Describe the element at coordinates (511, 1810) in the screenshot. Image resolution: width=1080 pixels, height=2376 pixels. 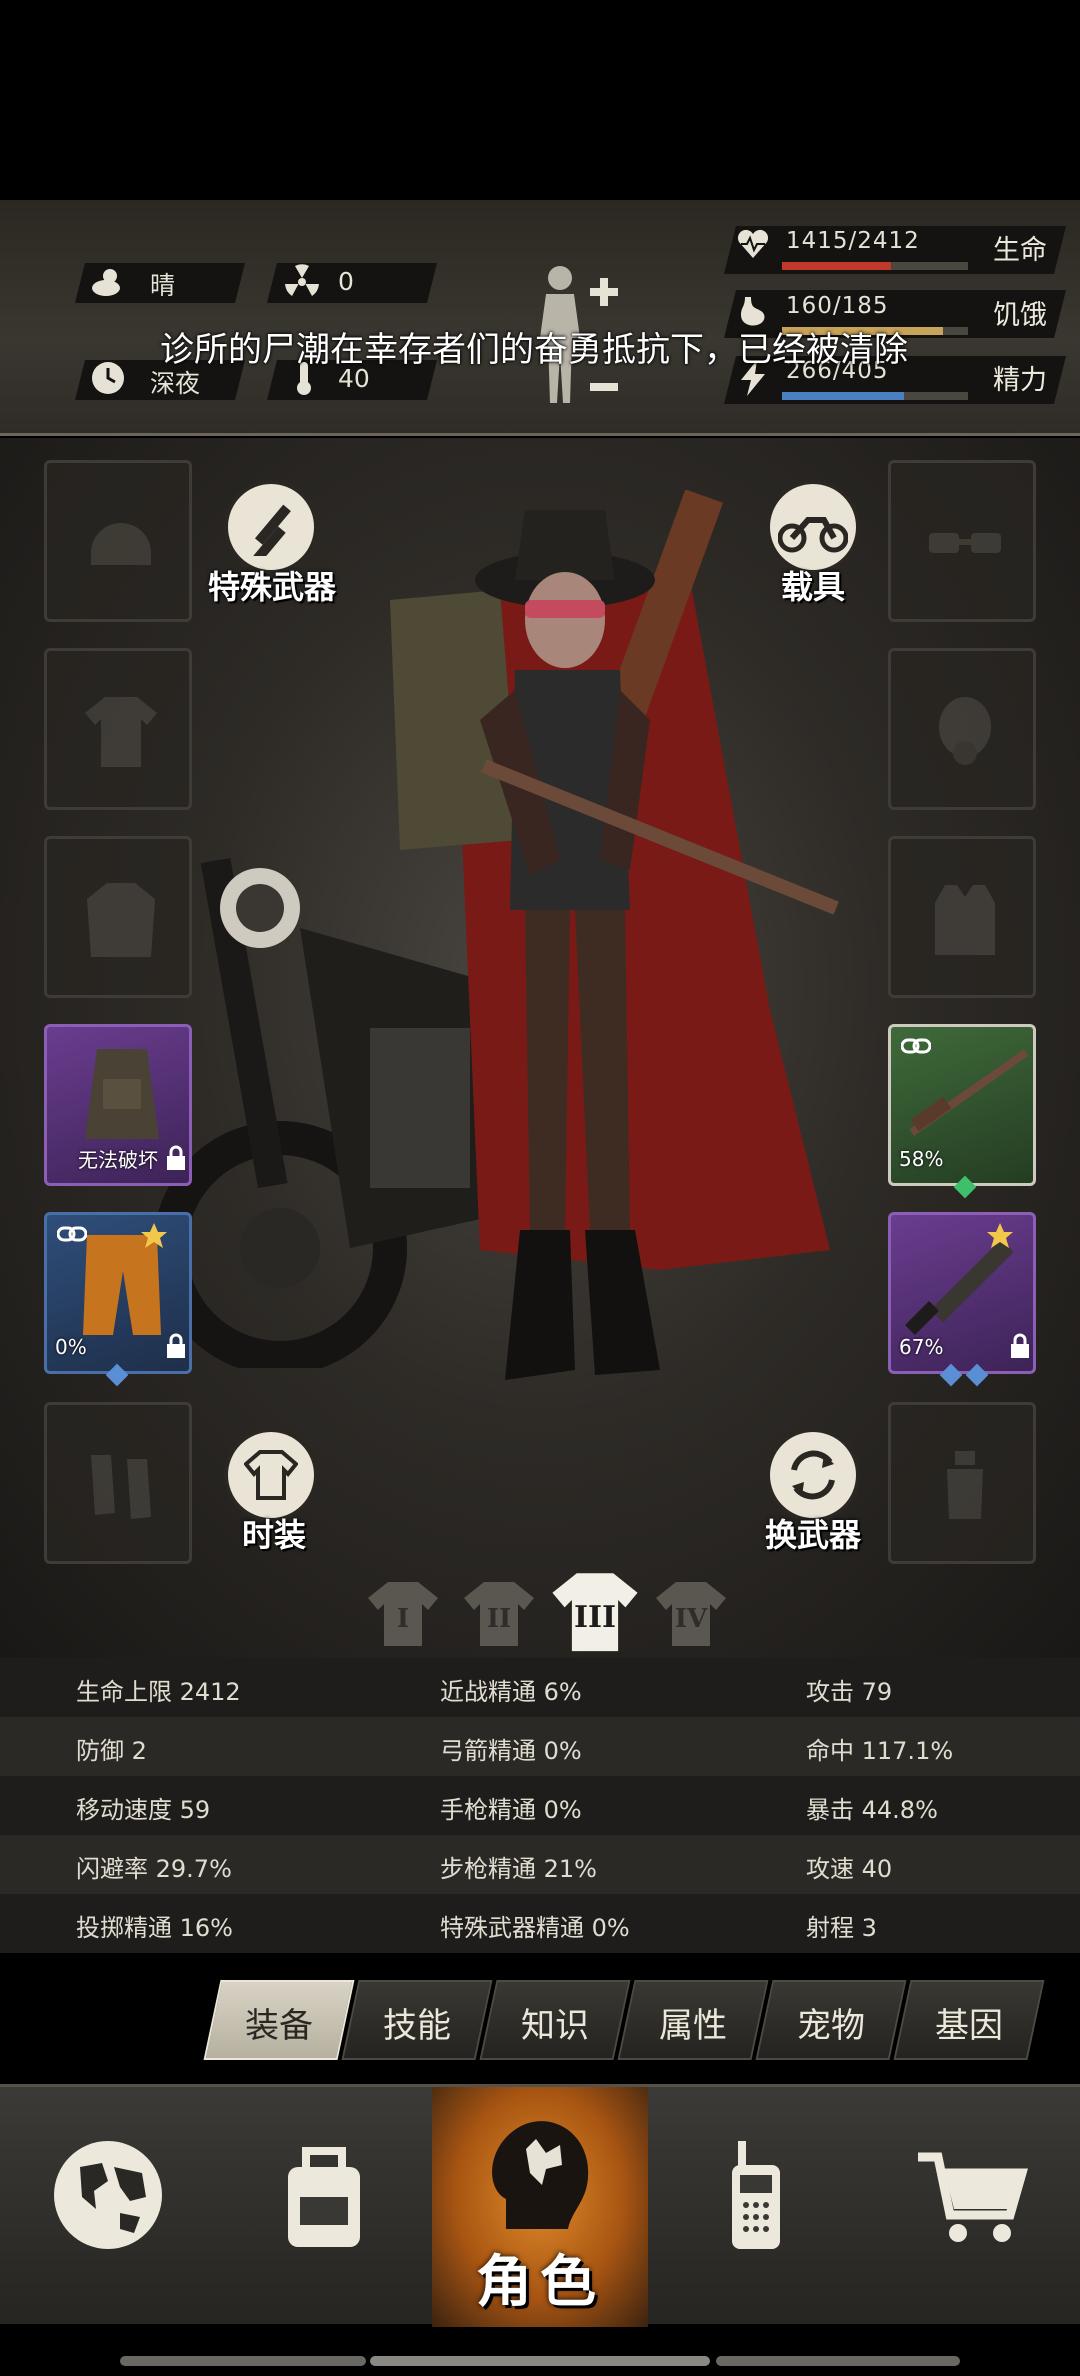
I see `attr-cell: 手枪精通 0%` at that location.